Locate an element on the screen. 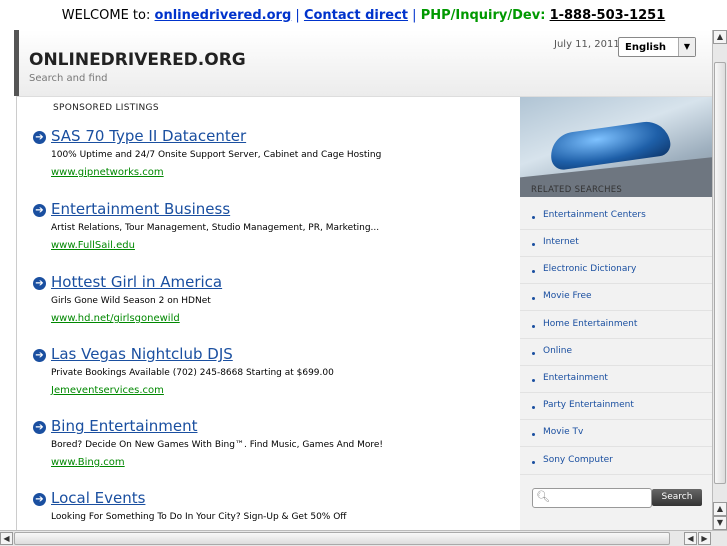 The width and height of the screenshot is (727, 546). listing-url: www.gipnetworks.com is located at coordinates (107, 172).